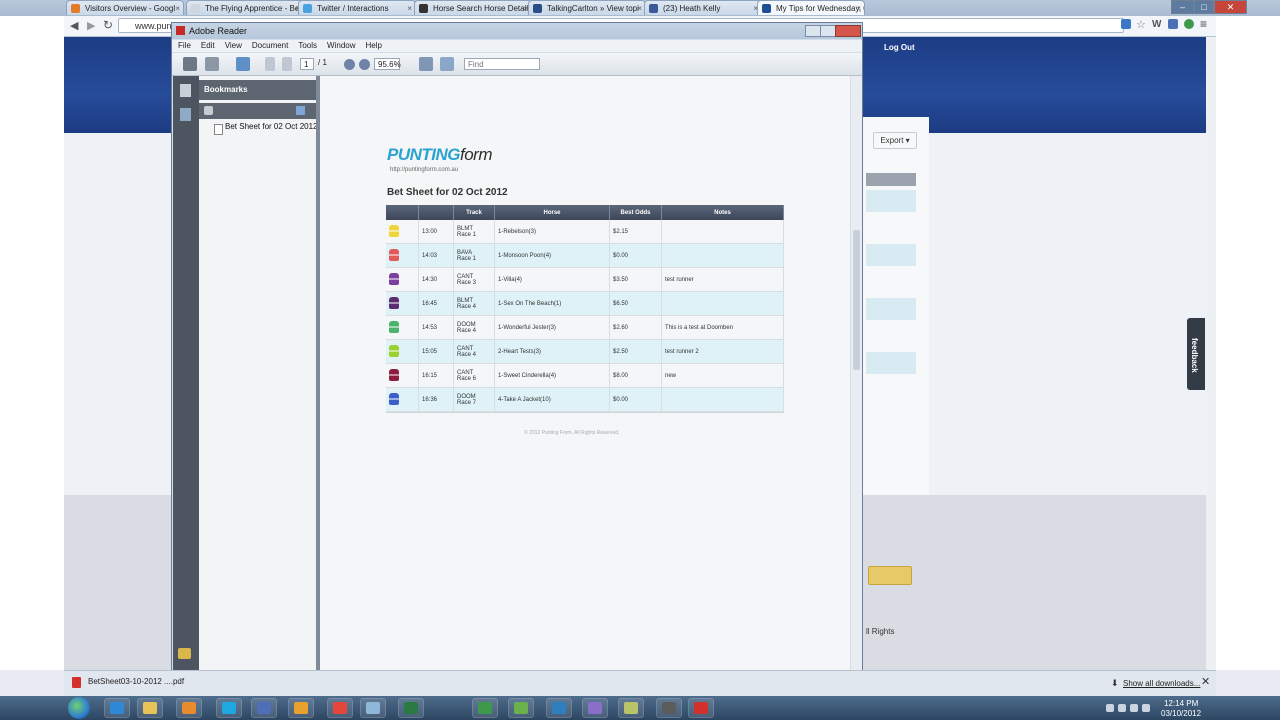  Describe the element at coordinates (411, 708) in the screenshot. I see `taskbar-excel-blue-button` at that location.